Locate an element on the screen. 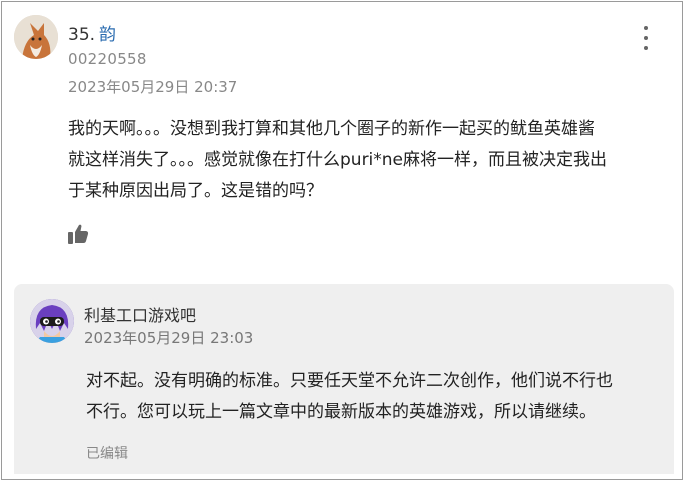 The height and width of the screenshot is (483, 686). more-vertical-icon is located at coordinates (646, 38).